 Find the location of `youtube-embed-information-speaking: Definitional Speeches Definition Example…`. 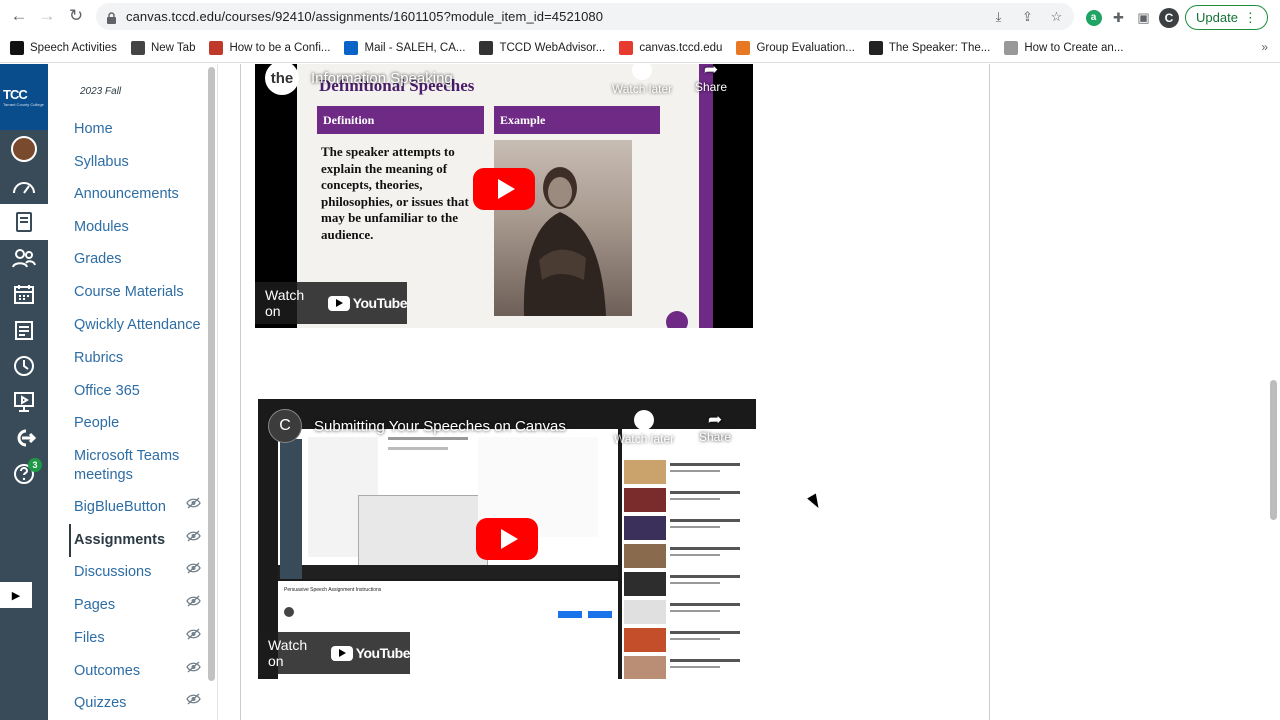

youtube-embed-information-speaking: Definitional Speeches Definition Example… is located at coordinates (504, 196).